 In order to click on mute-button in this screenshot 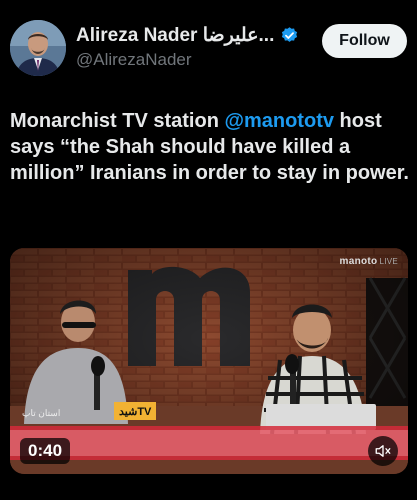, I will do `click(383, 451)`.